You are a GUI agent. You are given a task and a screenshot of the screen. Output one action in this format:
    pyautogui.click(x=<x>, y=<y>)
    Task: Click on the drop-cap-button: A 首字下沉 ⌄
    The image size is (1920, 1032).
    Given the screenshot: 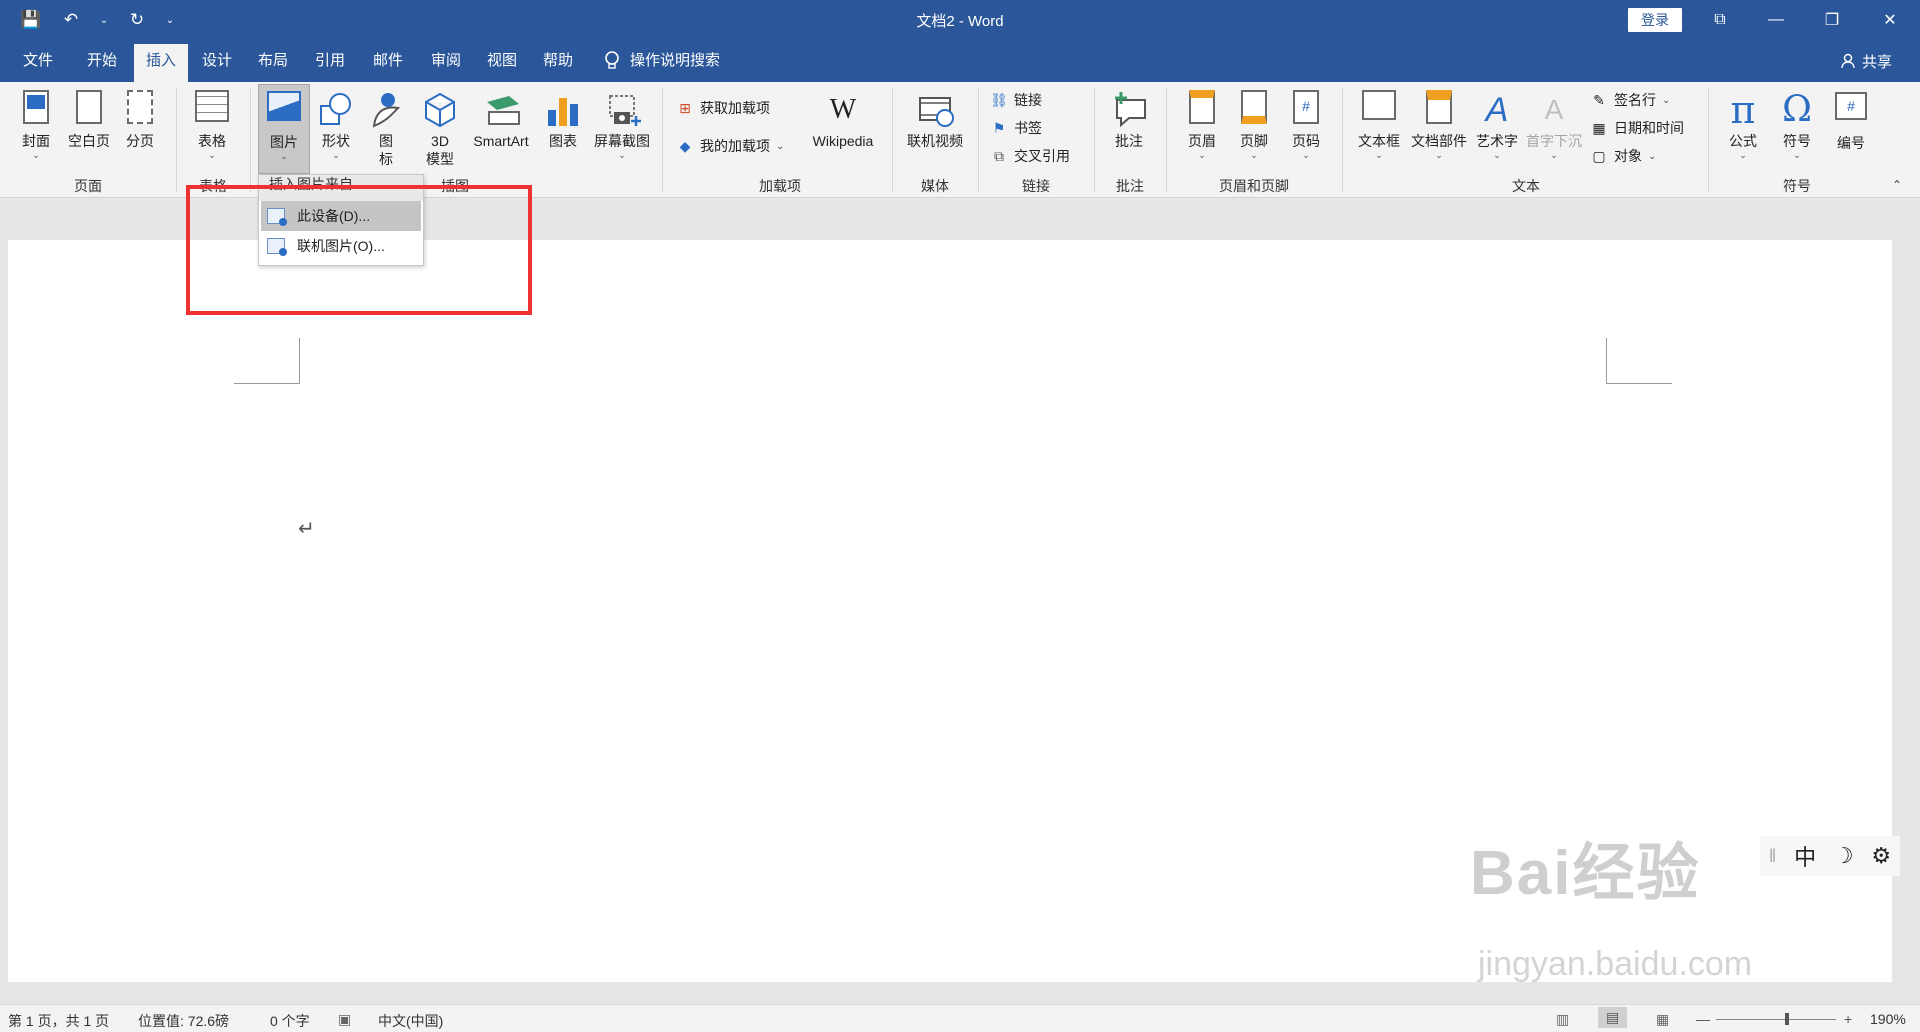 What is the action you would take?
    pyautogui.click(x=1554, y=123)
    